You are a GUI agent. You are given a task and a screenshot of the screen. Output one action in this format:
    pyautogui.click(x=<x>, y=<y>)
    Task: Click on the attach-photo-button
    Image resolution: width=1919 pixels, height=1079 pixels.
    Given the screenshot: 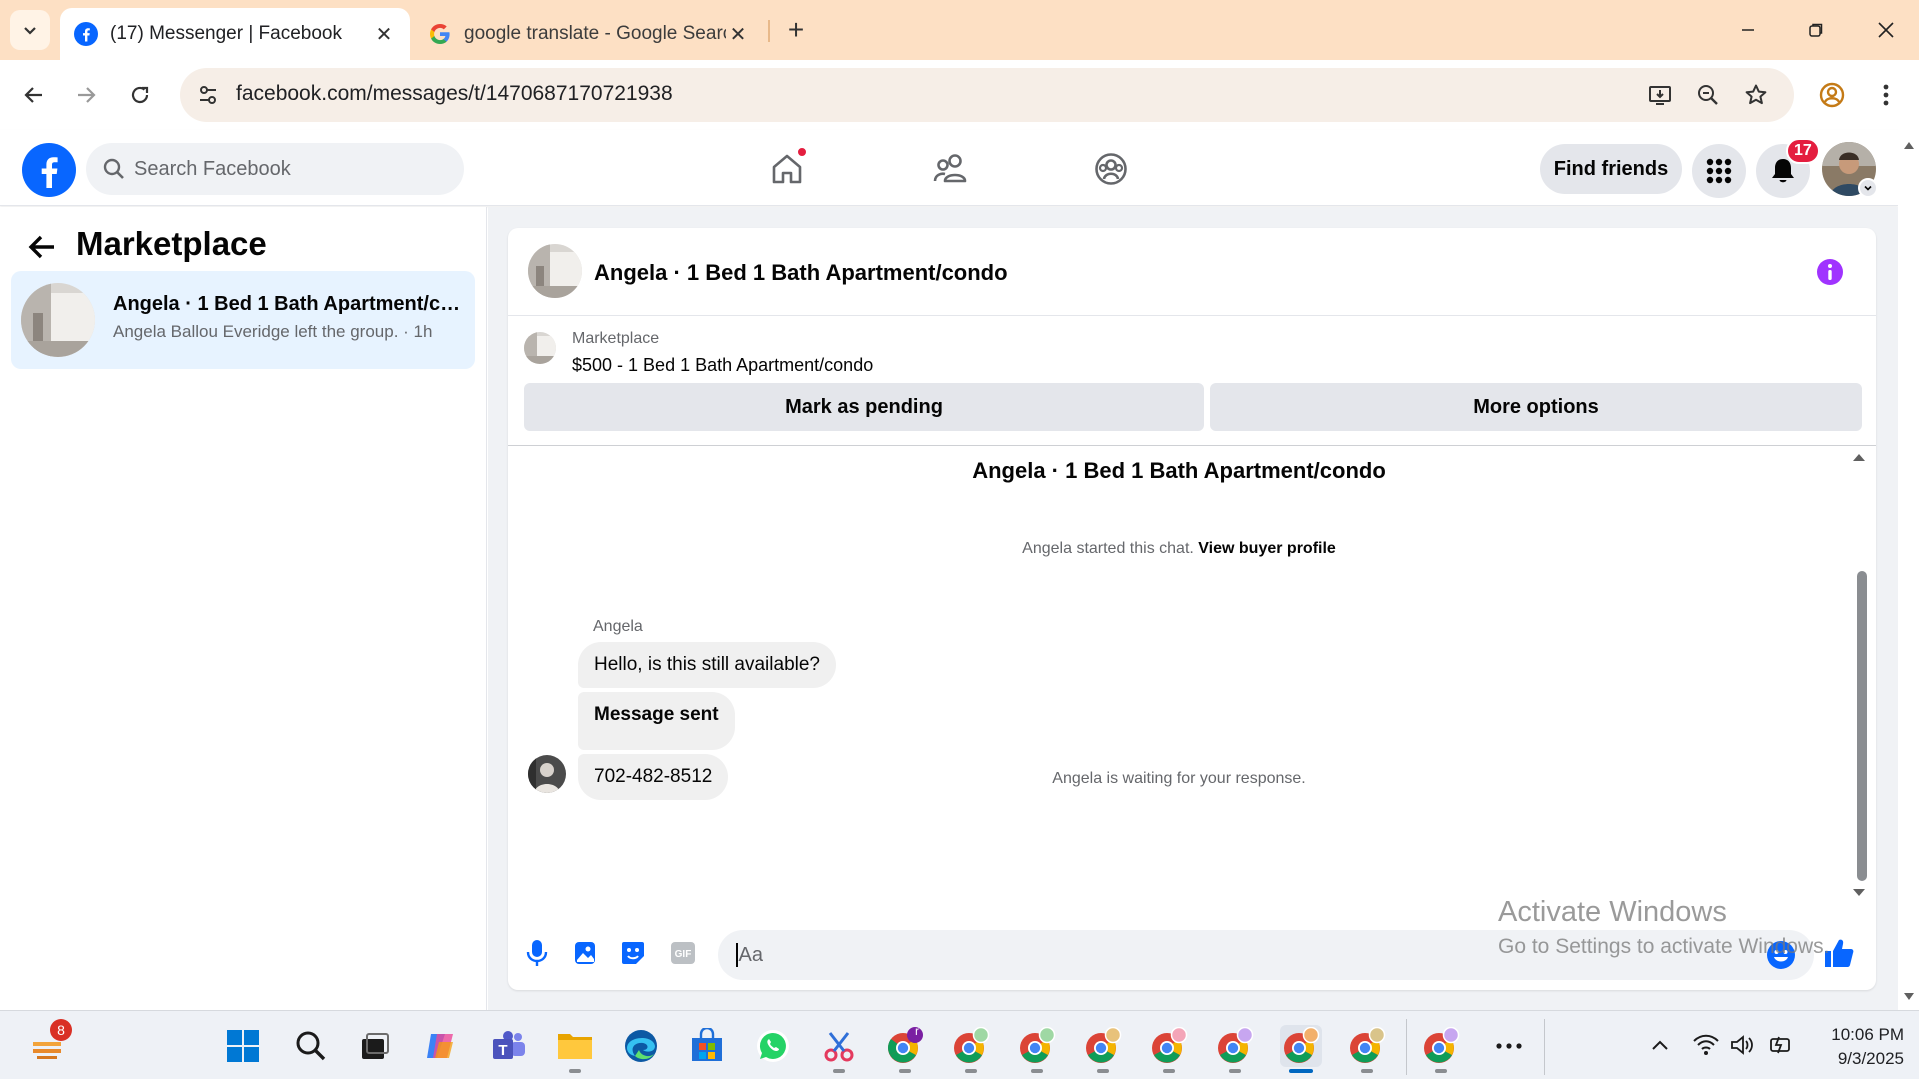 What is the action you would take?
    pyautogui.click(x=585, y=953)
    